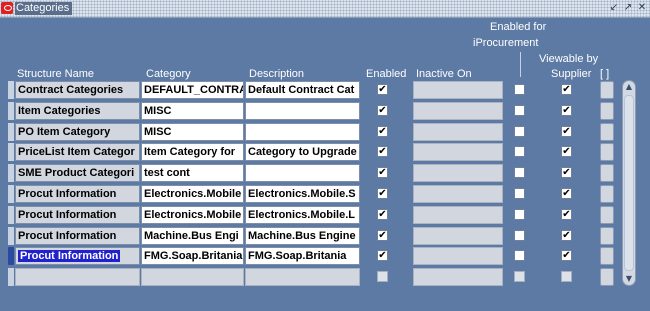 Image resolution: width=650 pixels, height=311 pixels. Describe the element at coordinates (302, 90) in the screenshot. I see `description-field: Default Contract Cat` at that location.